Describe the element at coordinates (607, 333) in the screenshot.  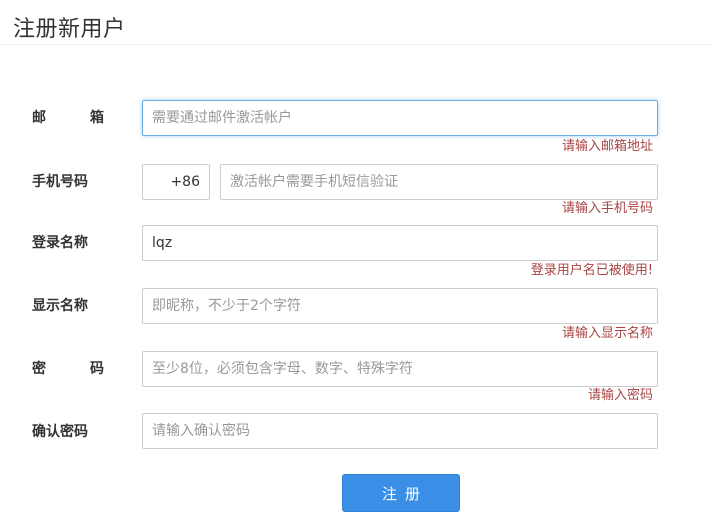
I see `display-name-error: 请输入显示名称` at that location.